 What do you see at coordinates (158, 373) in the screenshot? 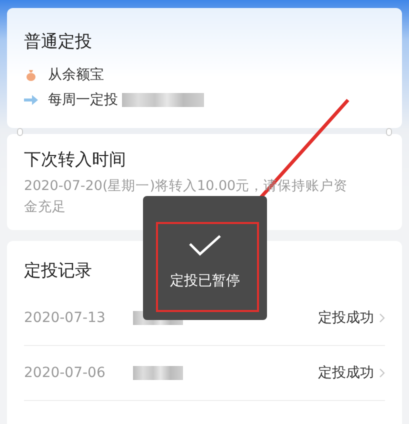
I see `blurred-text` at bounding box center [158, 373].